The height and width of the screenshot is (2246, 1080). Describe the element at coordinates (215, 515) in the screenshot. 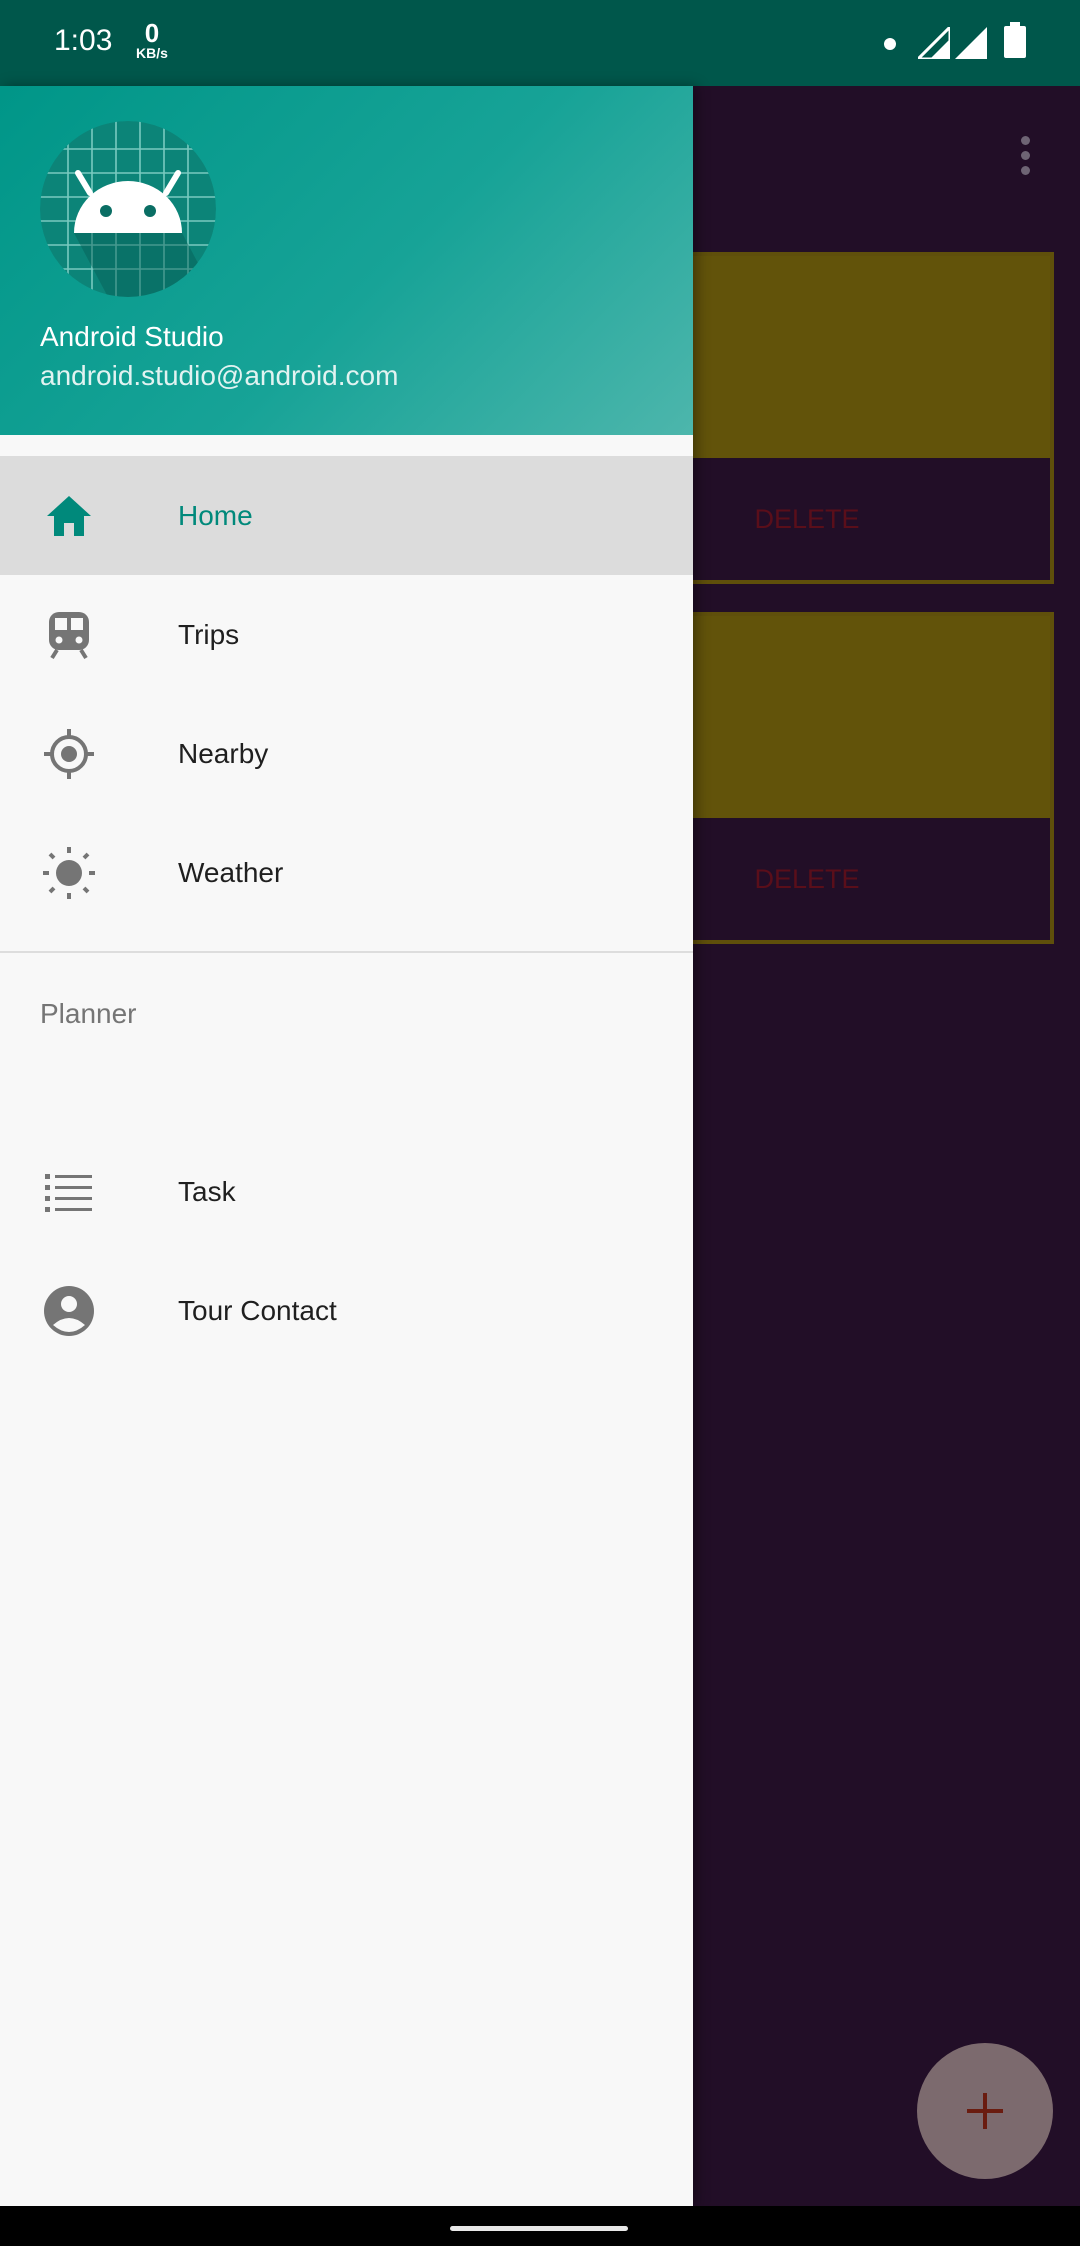

I see `drawer-item-label: Home` at that location.